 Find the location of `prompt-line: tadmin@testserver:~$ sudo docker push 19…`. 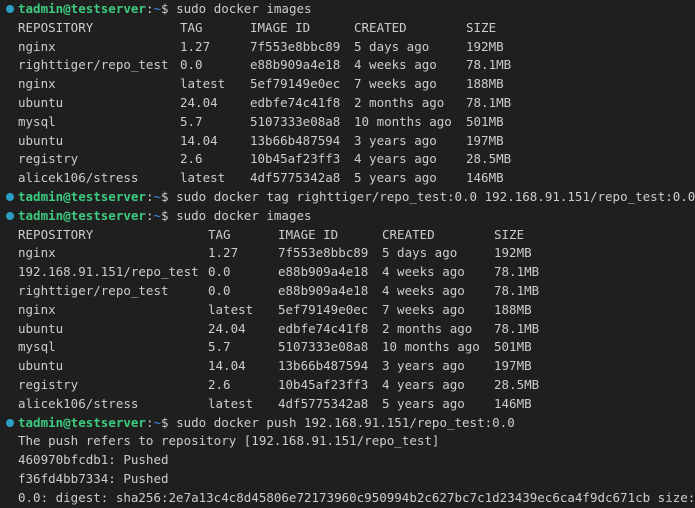

prompt-line: tadmin@testserver:~$ sudo docker push 19… is located at coordinates (347, 423).